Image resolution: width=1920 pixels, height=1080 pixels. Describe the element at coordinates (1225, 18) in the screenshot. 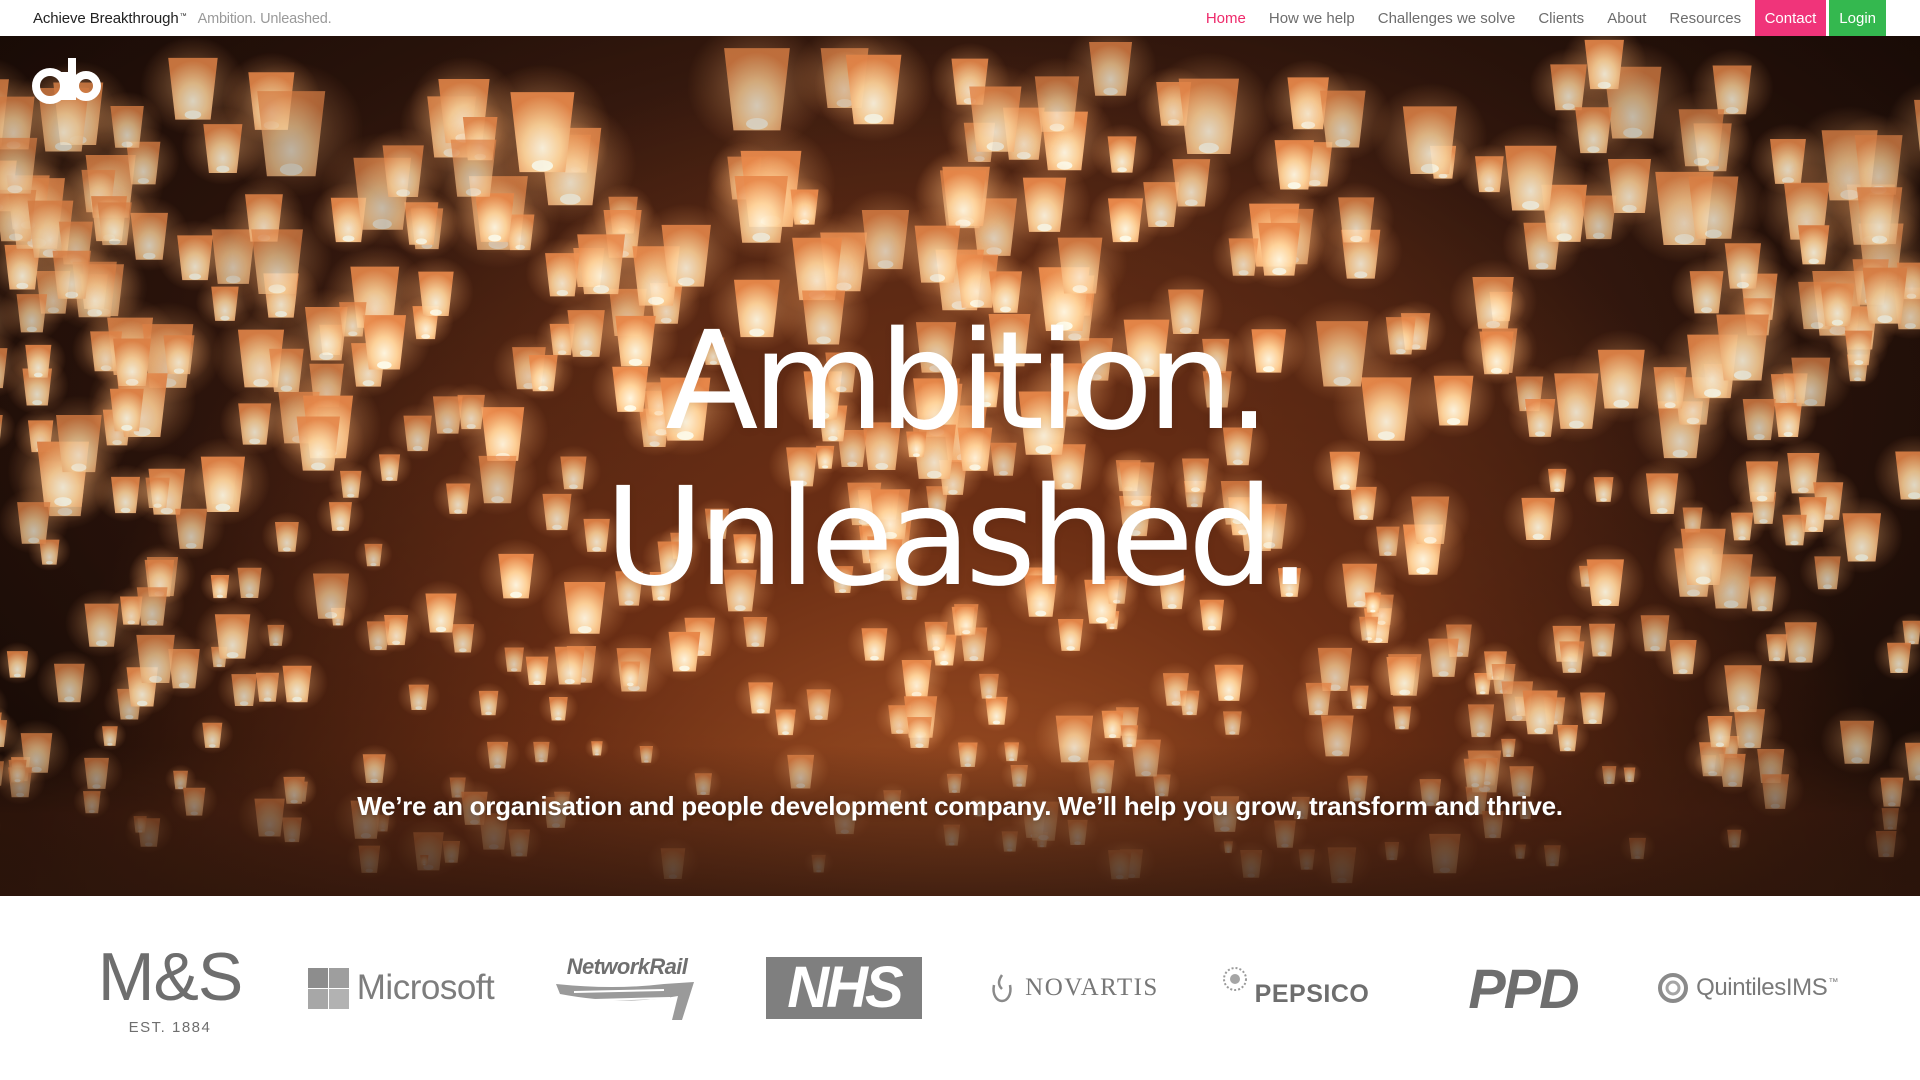

I see `nav-home: Home` at that location.